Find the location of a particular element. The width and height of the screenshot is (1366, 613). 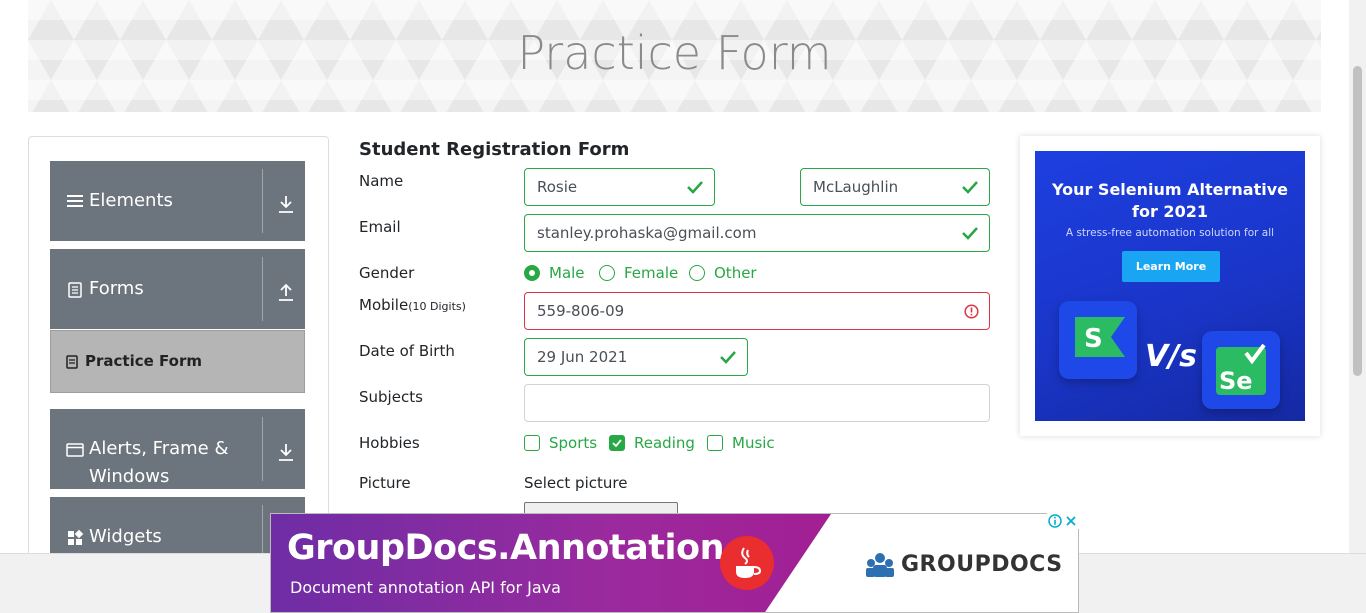

java-logo-icon is located at coordinates (747, 563).